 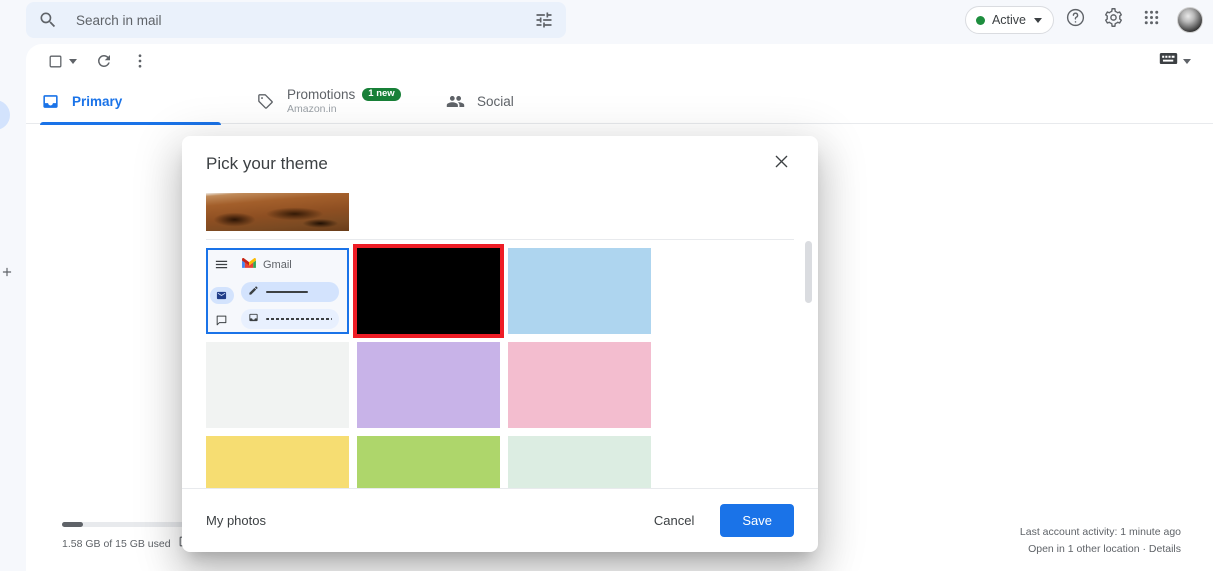 I want to click on theme-swatch-green-theme, so click(x=428, y=462).